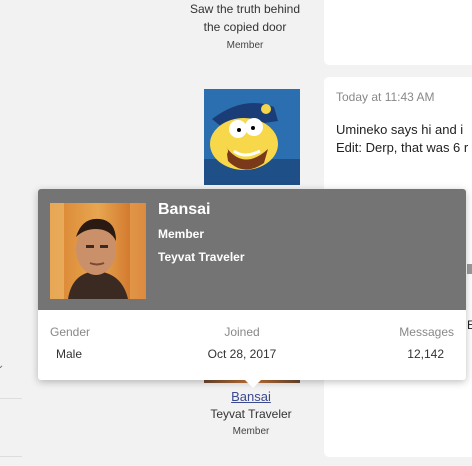 The width and height of the screenshot is (472, 466). Describe the element at coordinates (201, 257) in the screenshot. I see `member-tooltip-title: Teyvat Traveler` at that location.